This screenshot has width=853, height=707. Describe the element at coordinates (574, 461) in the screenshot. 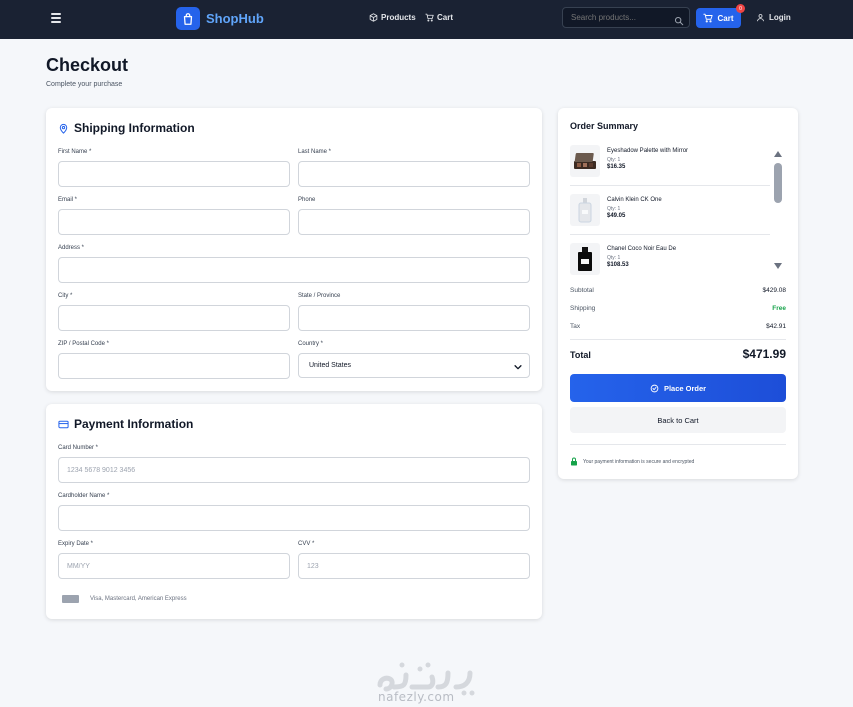

I see `lock-icon` at that location.